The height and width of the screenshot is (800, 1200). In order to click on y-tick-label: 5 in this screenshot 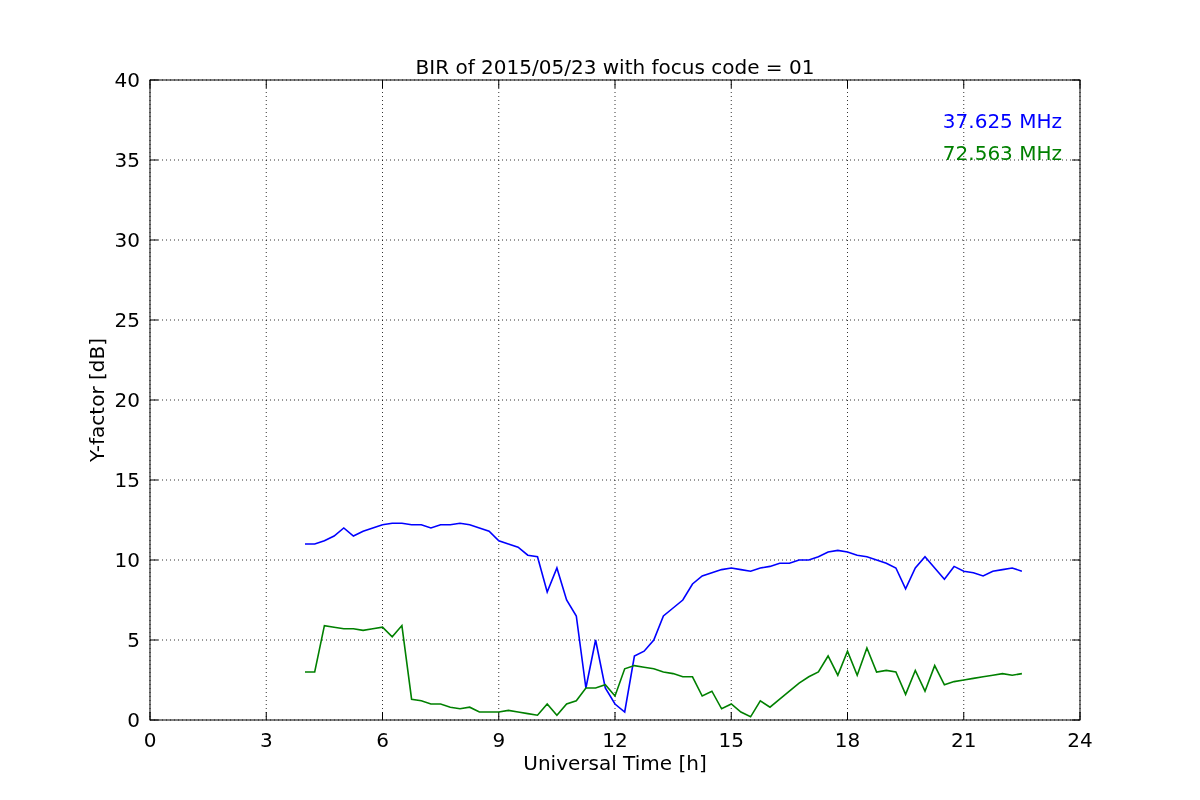, I will do `click(133, 640)`.